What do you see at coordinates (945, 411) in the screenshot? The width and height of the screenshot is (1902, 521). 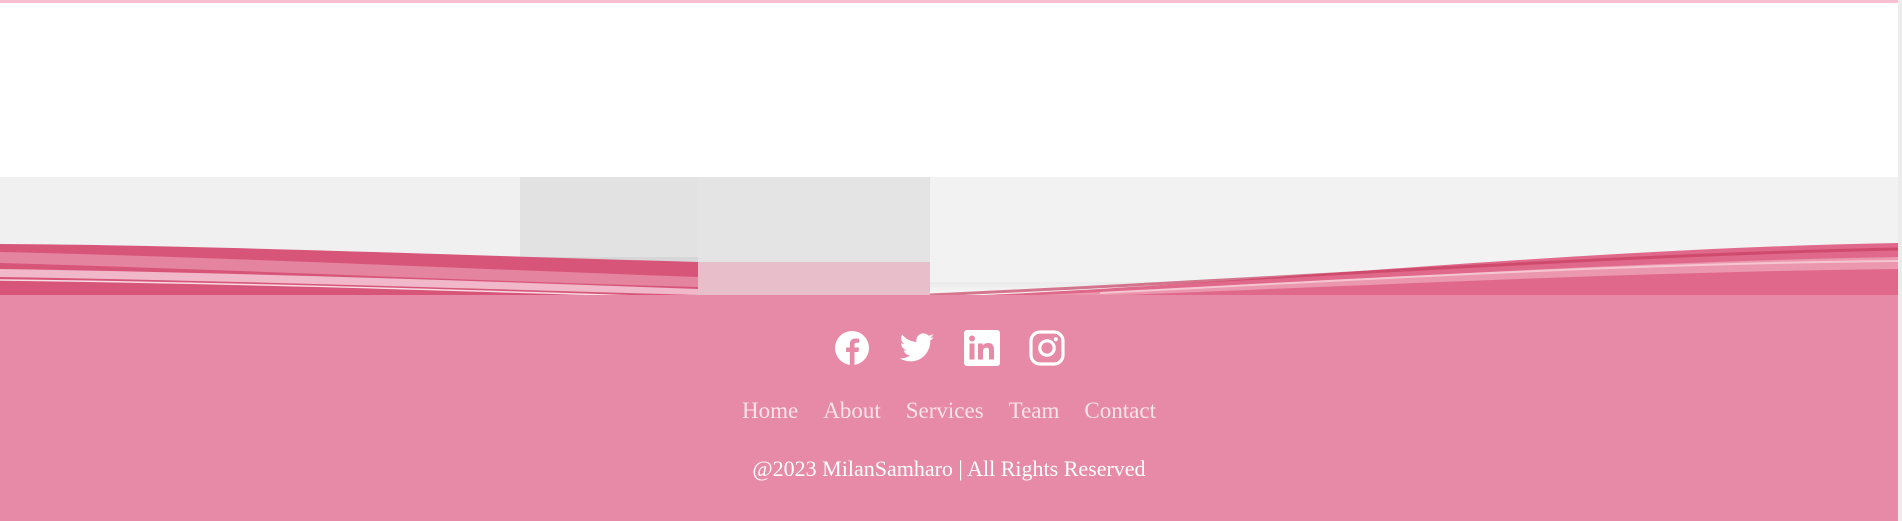 I see `nav-link-services: Services` at bounding box center [945, 411].